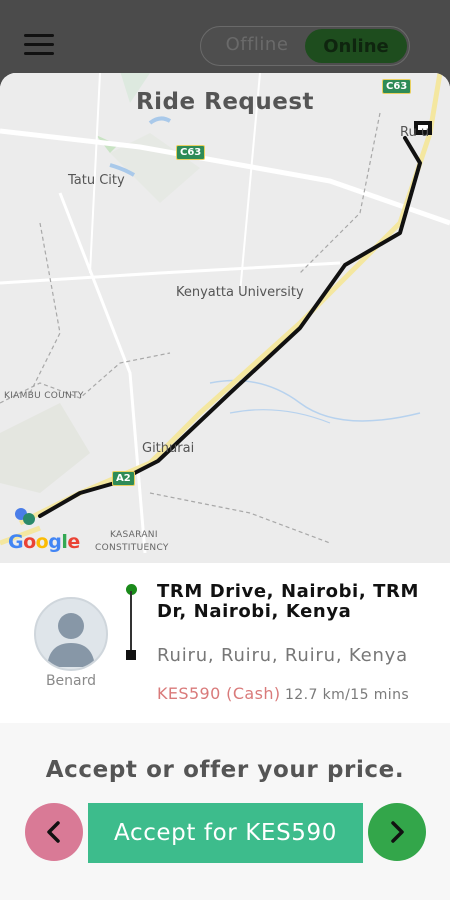  I want to click on increase-price-button, so click(397, 832).